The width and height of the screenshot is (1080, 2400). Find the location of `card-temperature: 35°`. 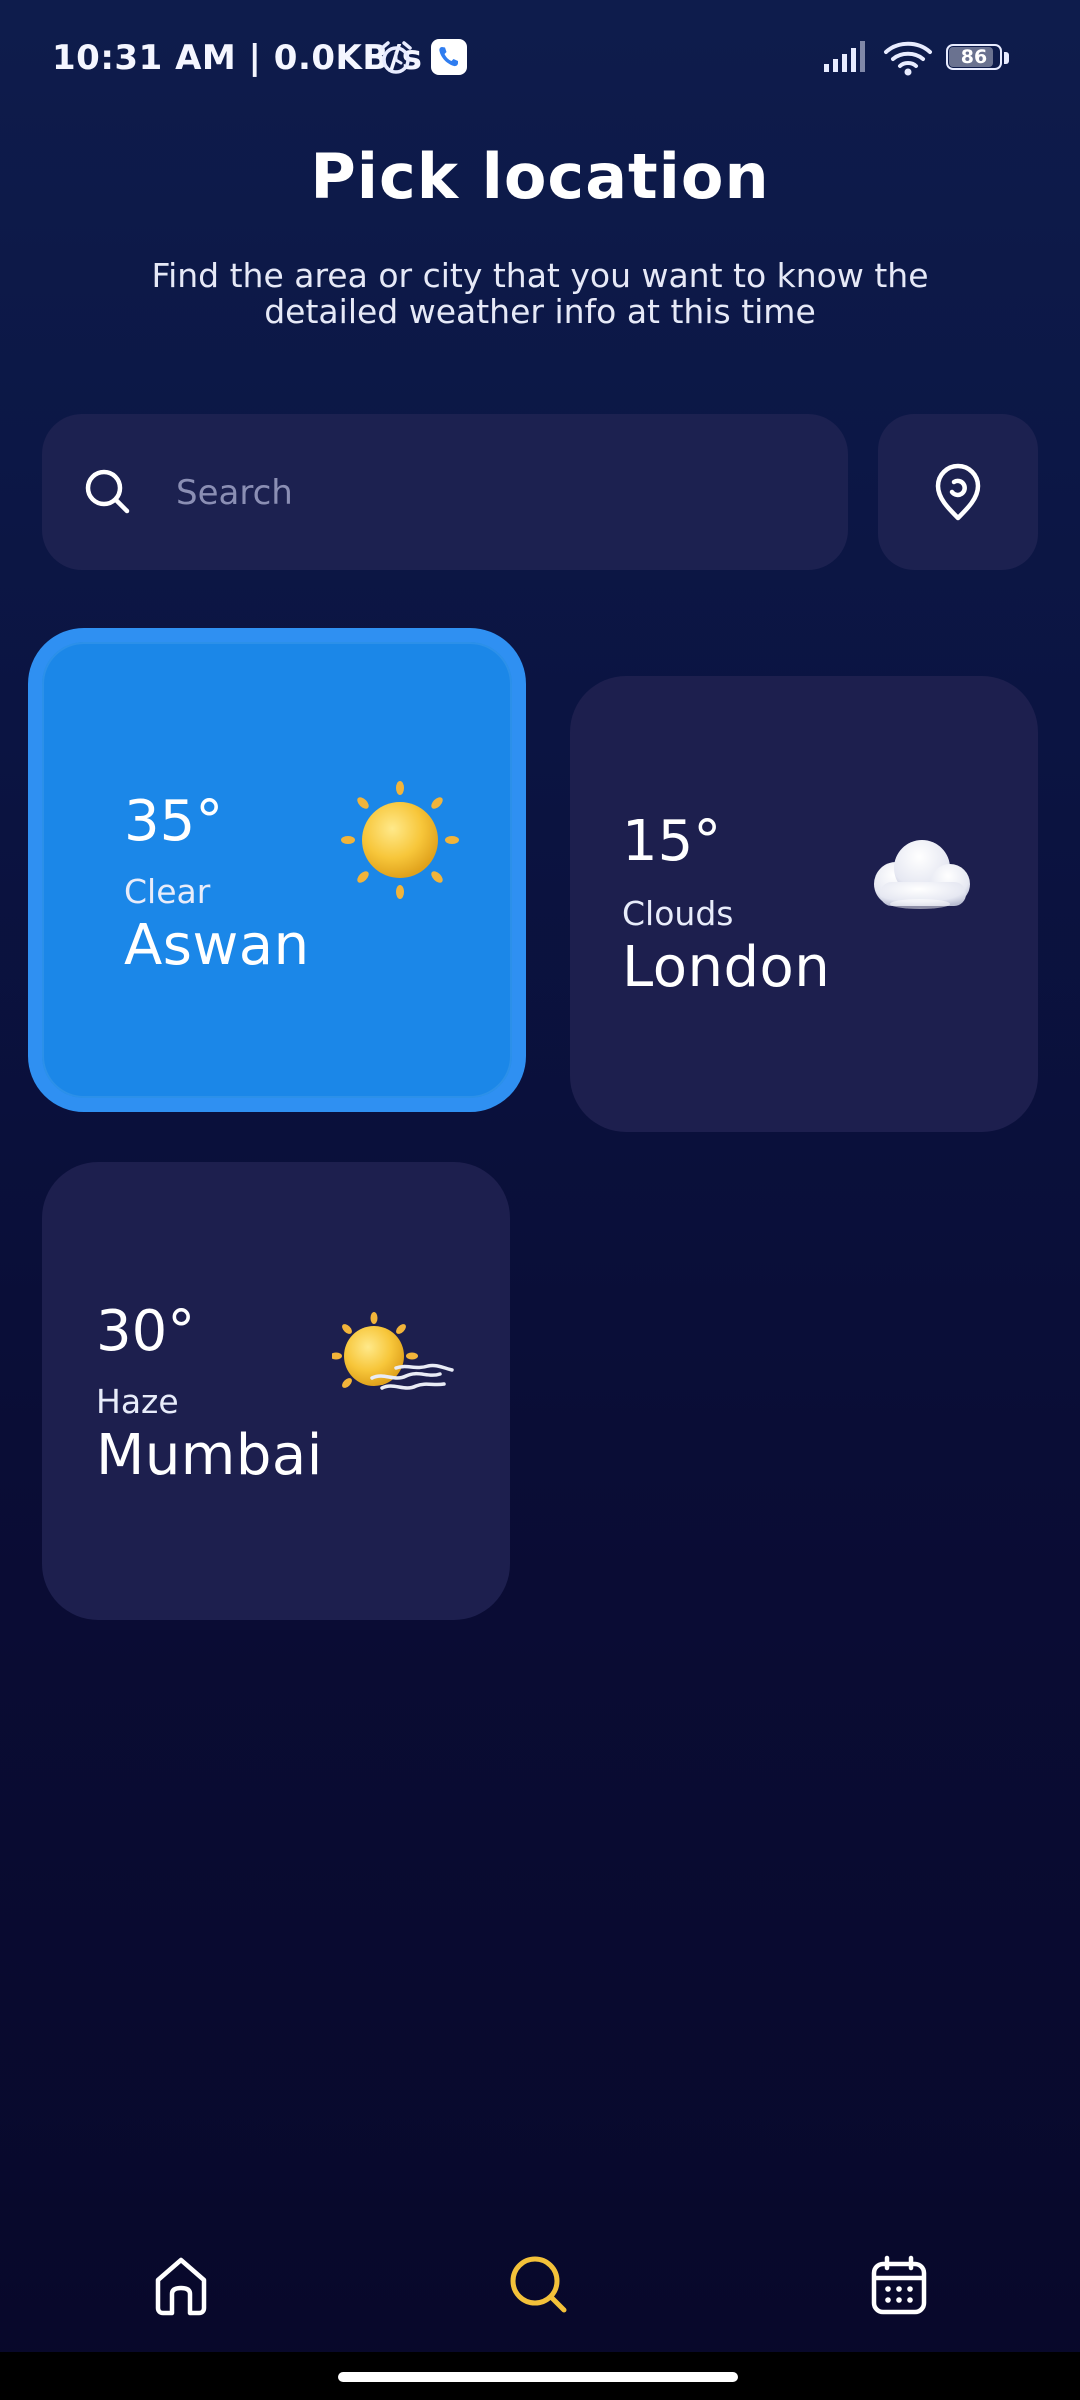

card-temperature: 35° is located at coordinates (174, 821).